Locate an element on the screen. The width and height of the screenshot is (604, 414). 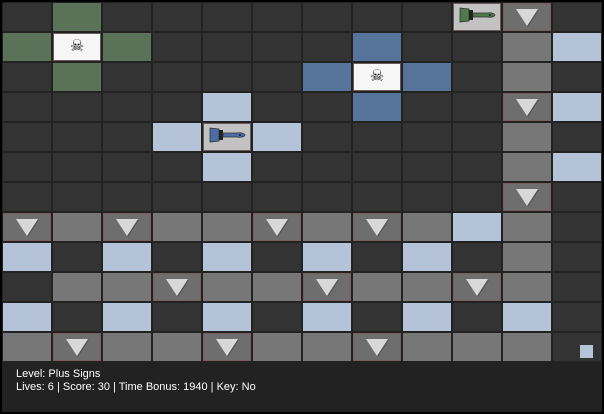
cell-light-blue-tile-r1c11 is located at coordinates (577, 47).